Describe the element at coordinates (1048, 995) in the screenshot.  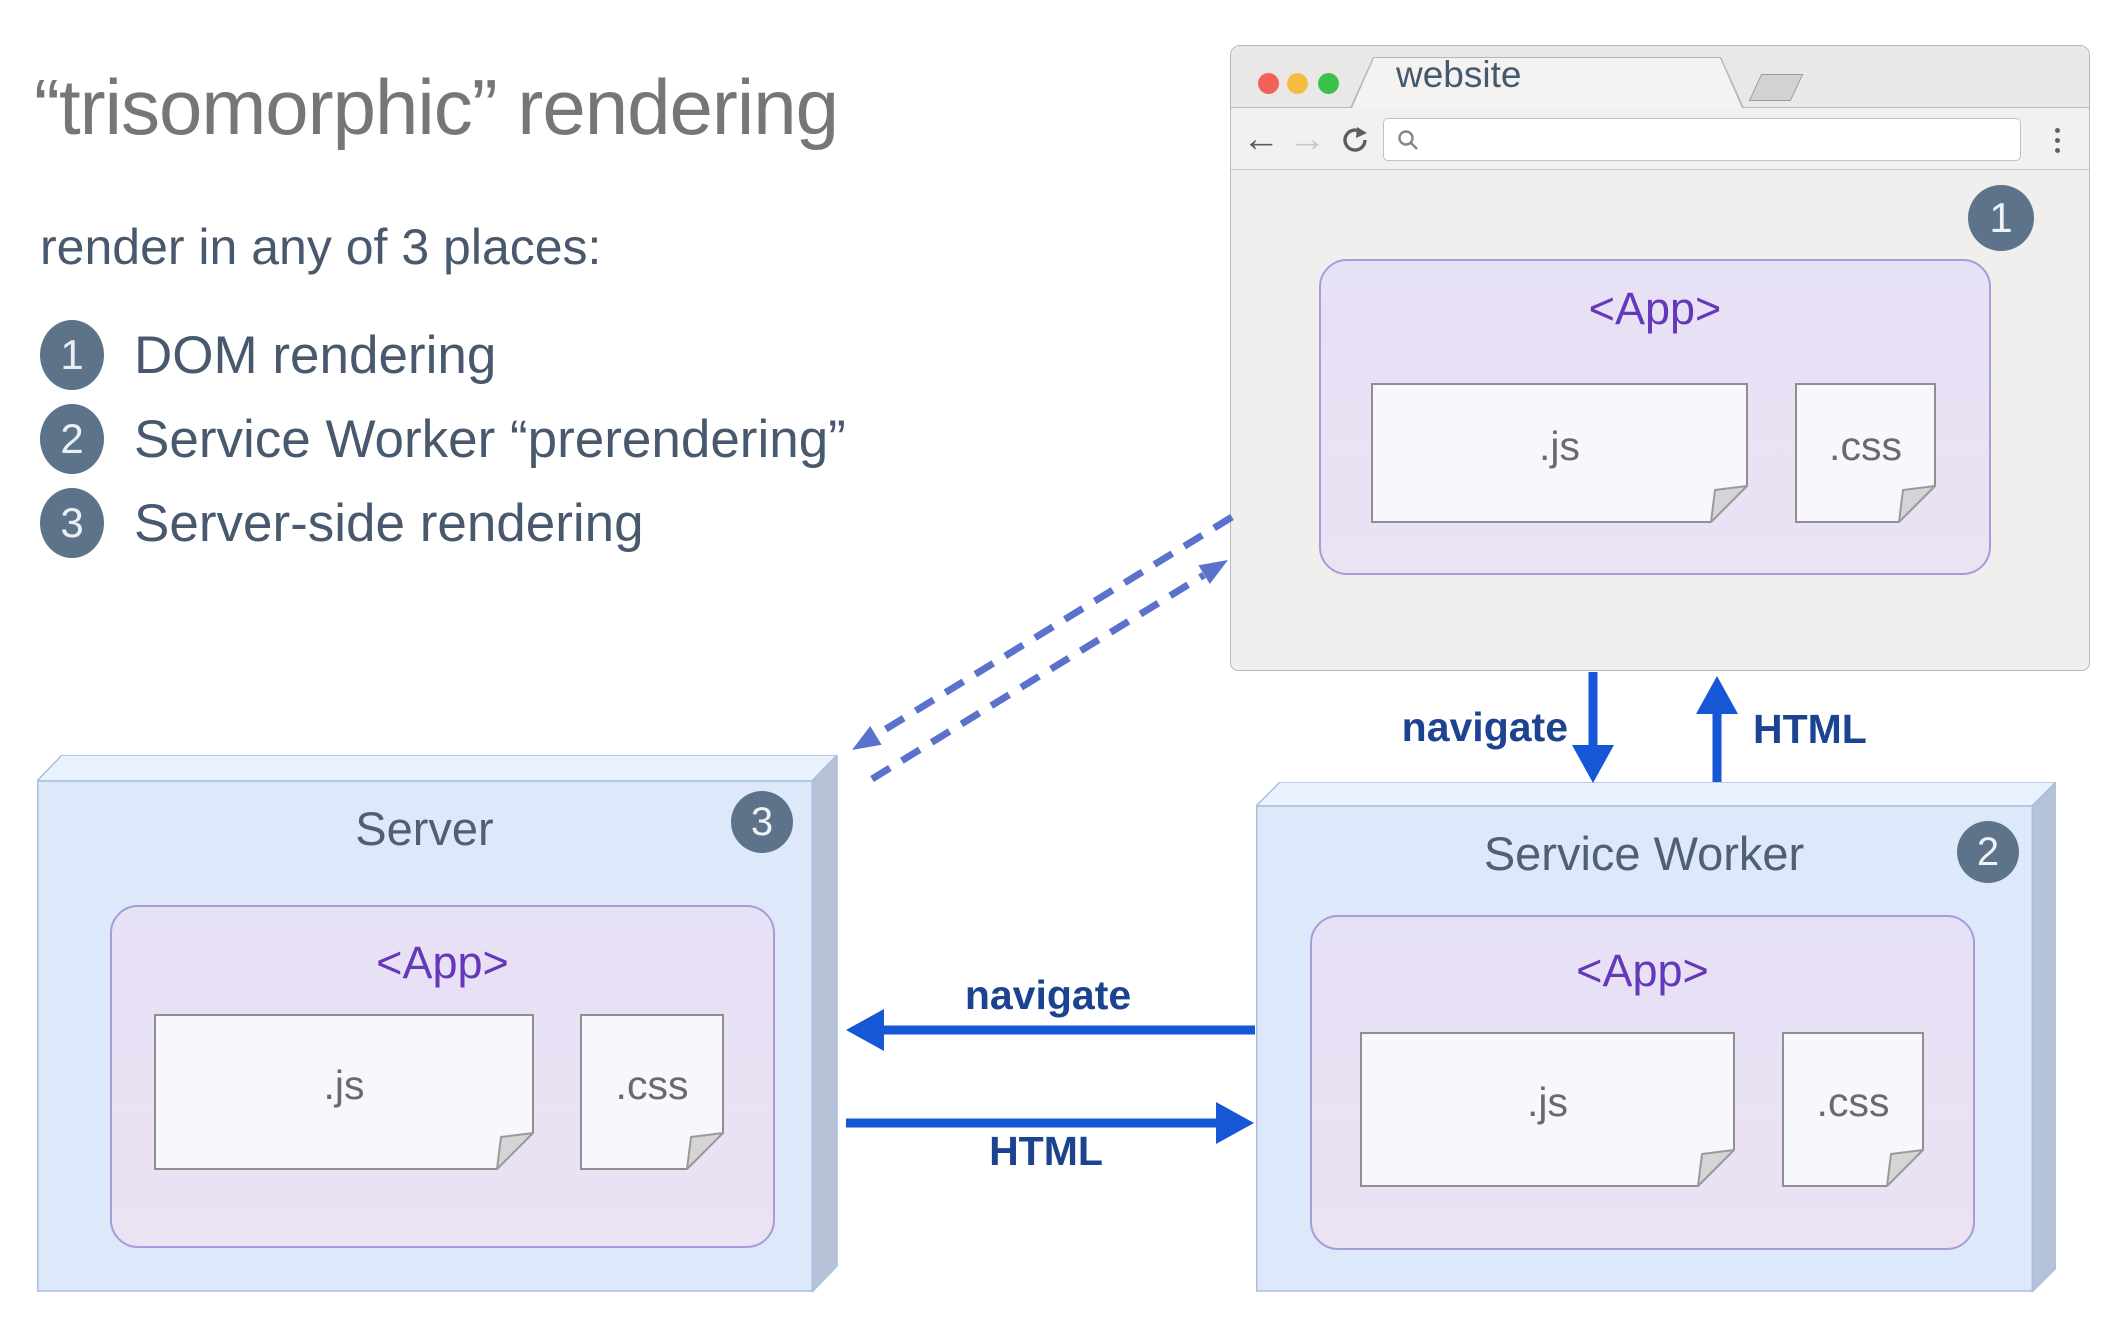
I see `navigate-label-horizontal: navigate` at that location.